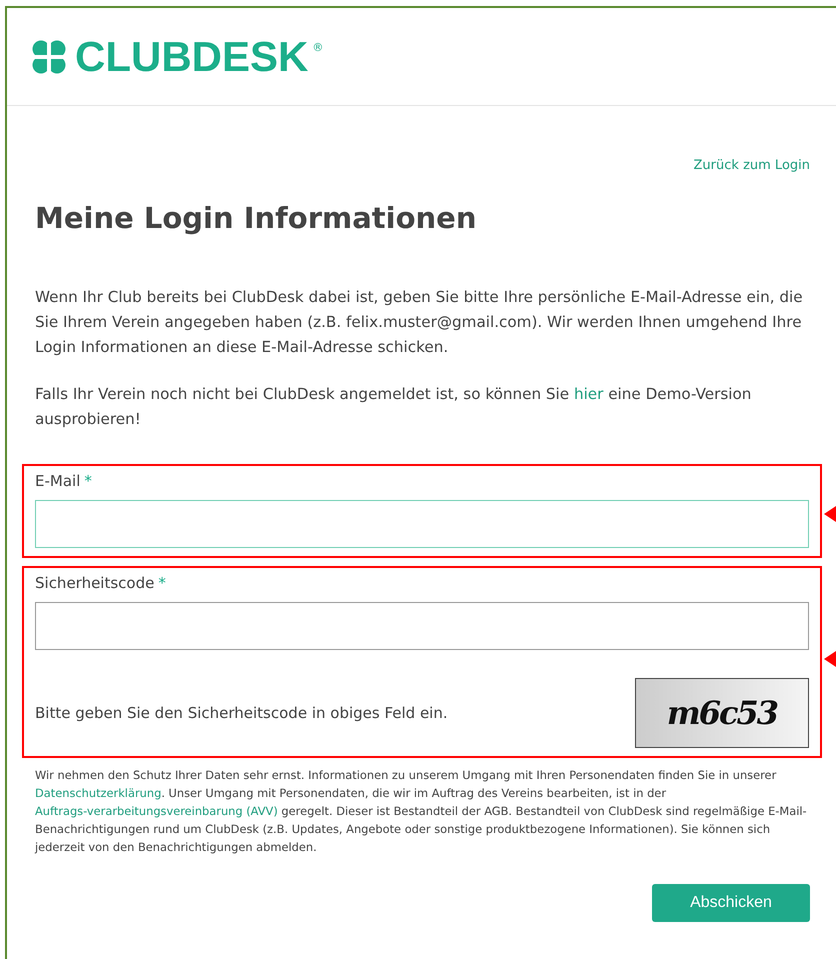  I want to click on captcha-image: m6c53, so click(722, 713).